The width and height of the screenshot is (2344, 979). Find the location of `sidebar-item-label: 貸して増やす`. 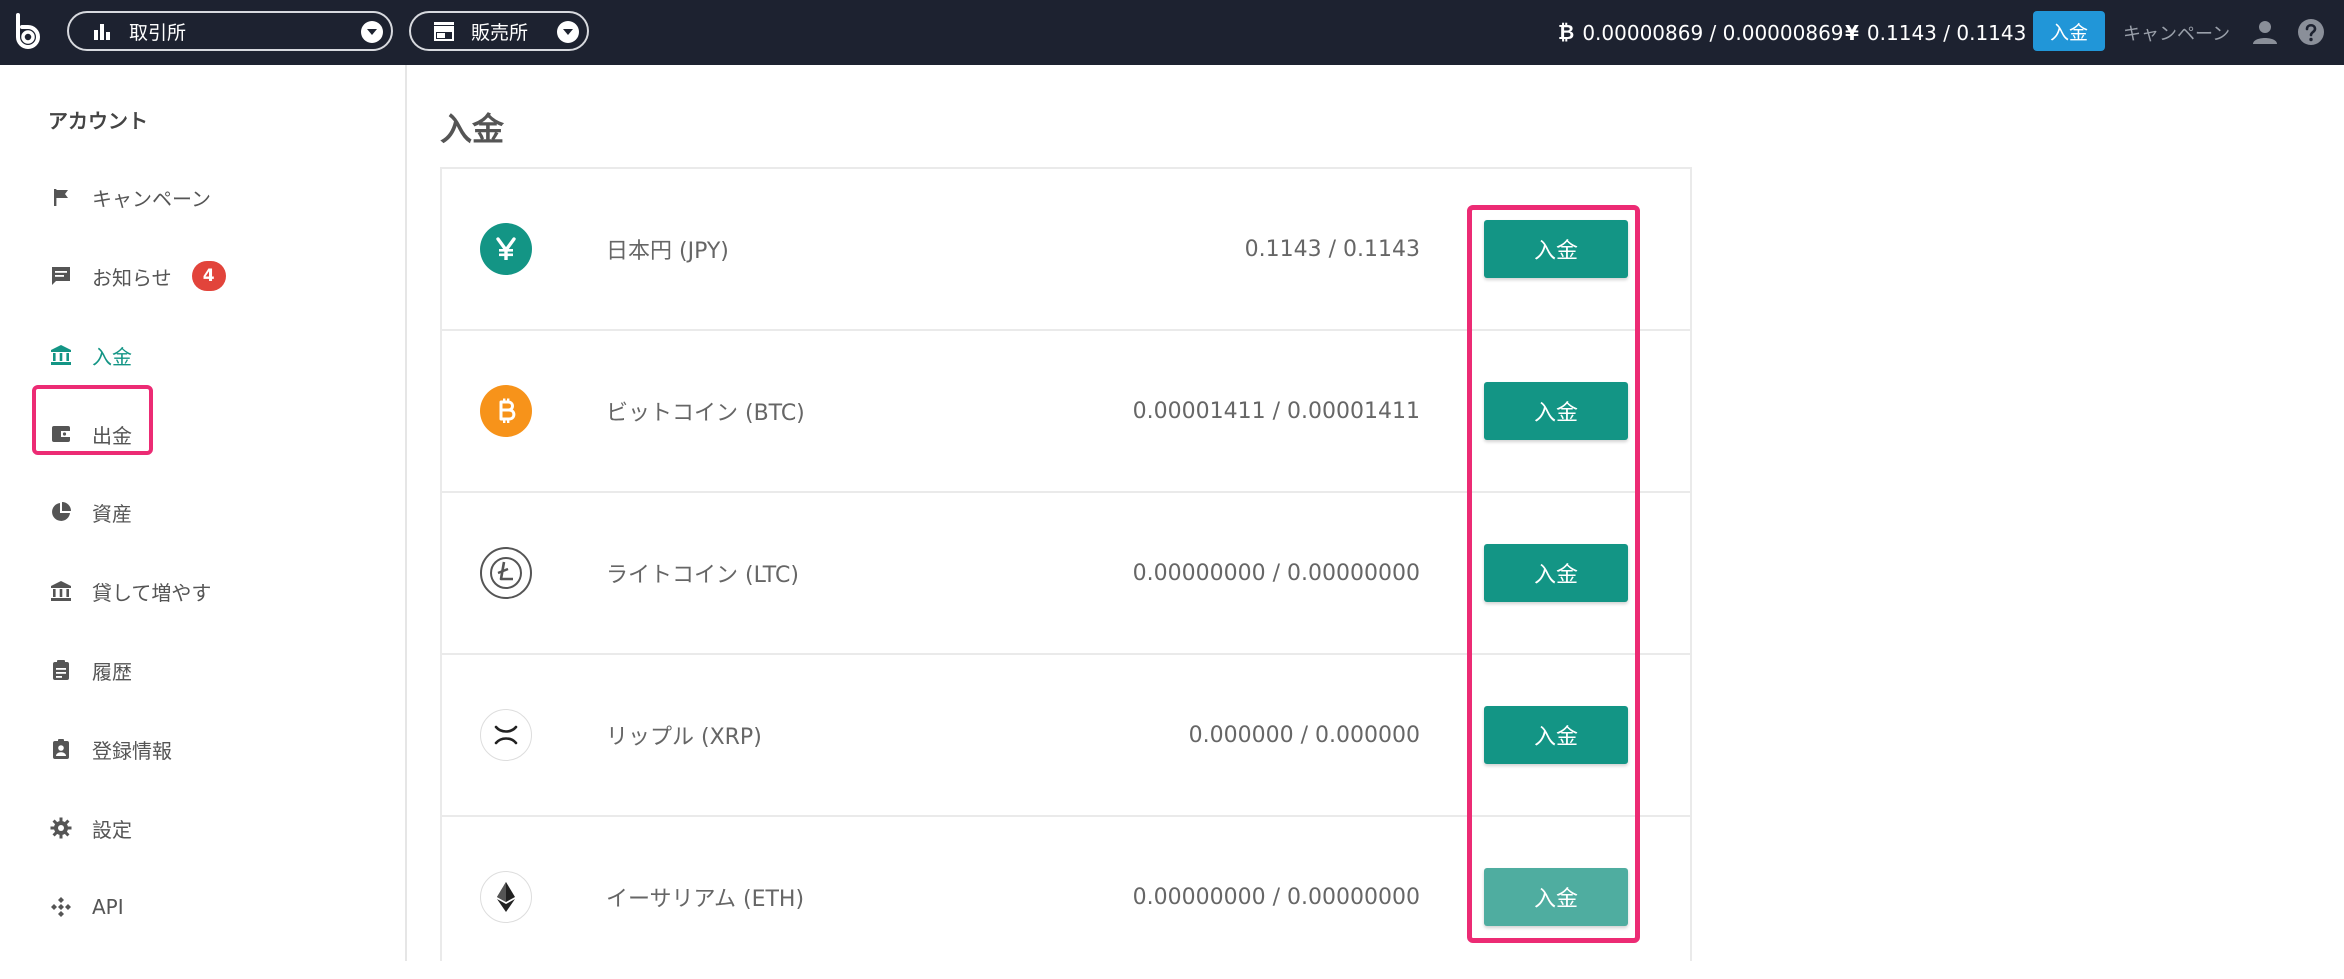

sidebar-item-label: 貸して増やす is located at coordinates (152, 592).